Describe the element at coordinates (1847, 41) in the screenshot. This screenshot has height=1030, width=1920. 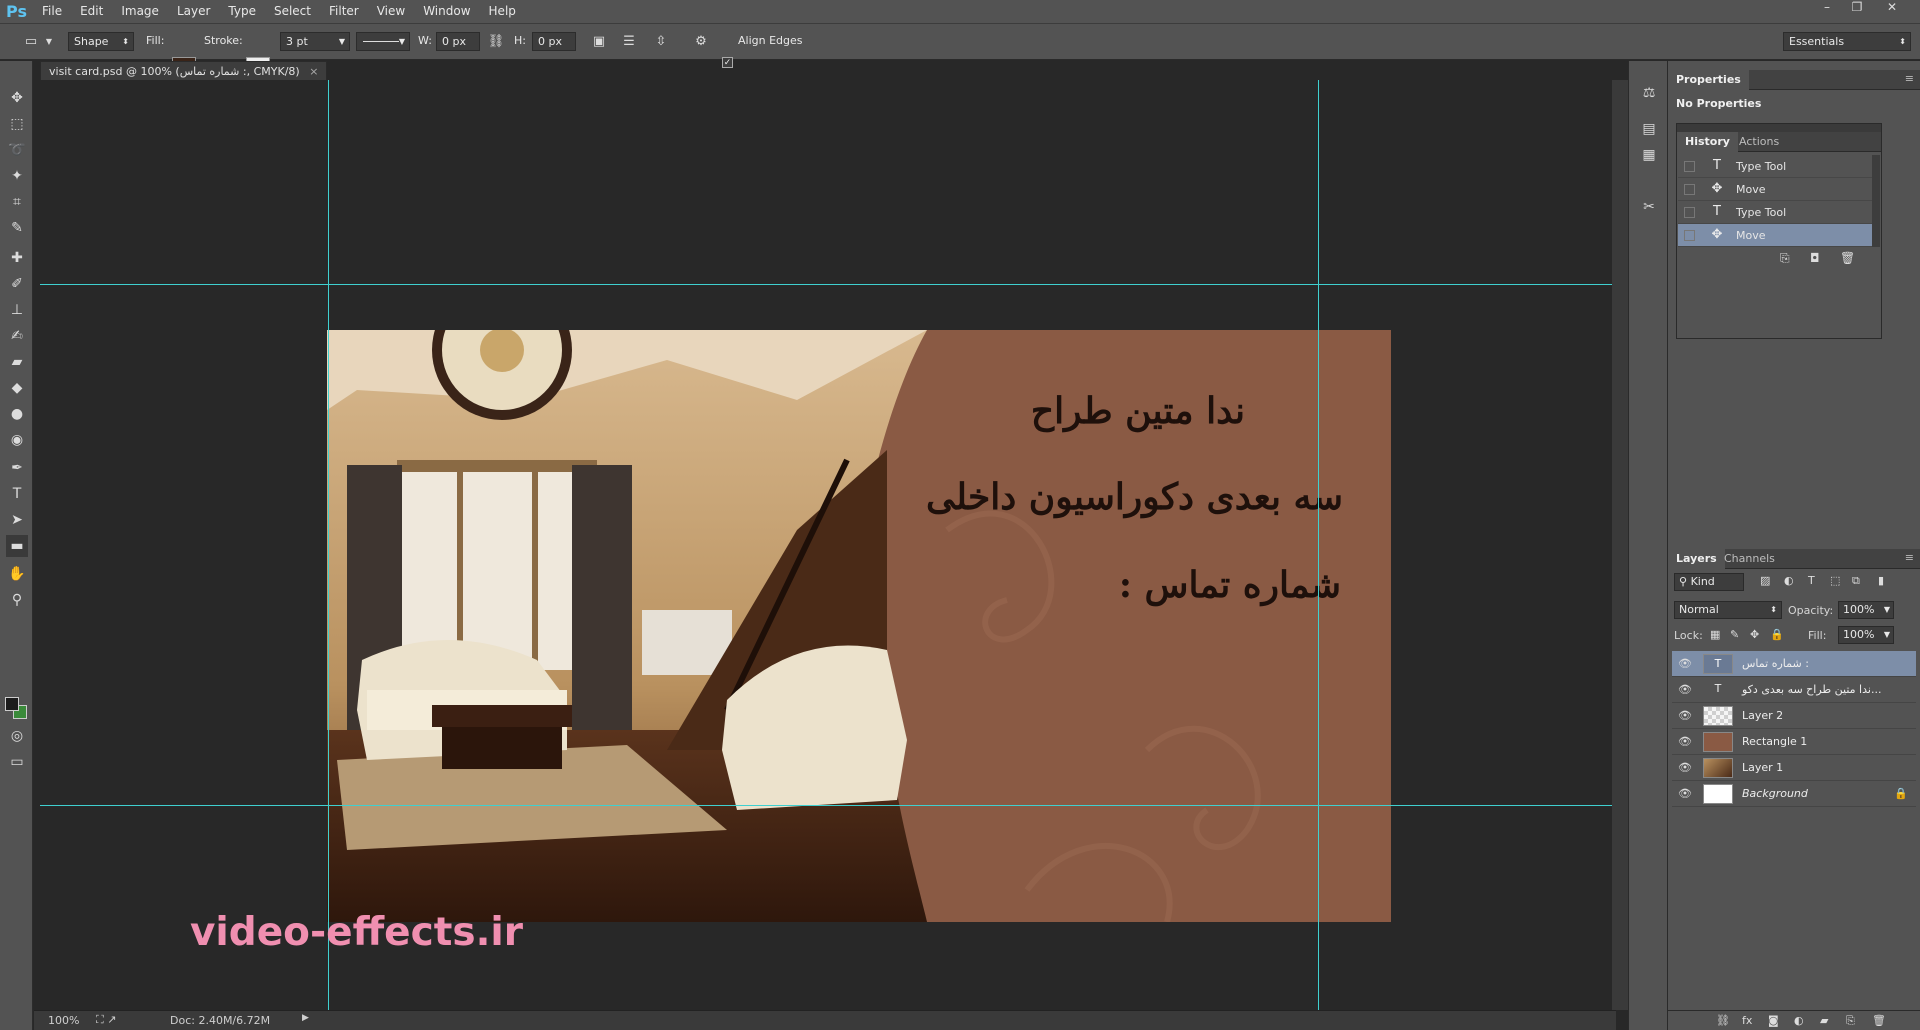
I see `workspace-select: Essentials ⬍` at that location.